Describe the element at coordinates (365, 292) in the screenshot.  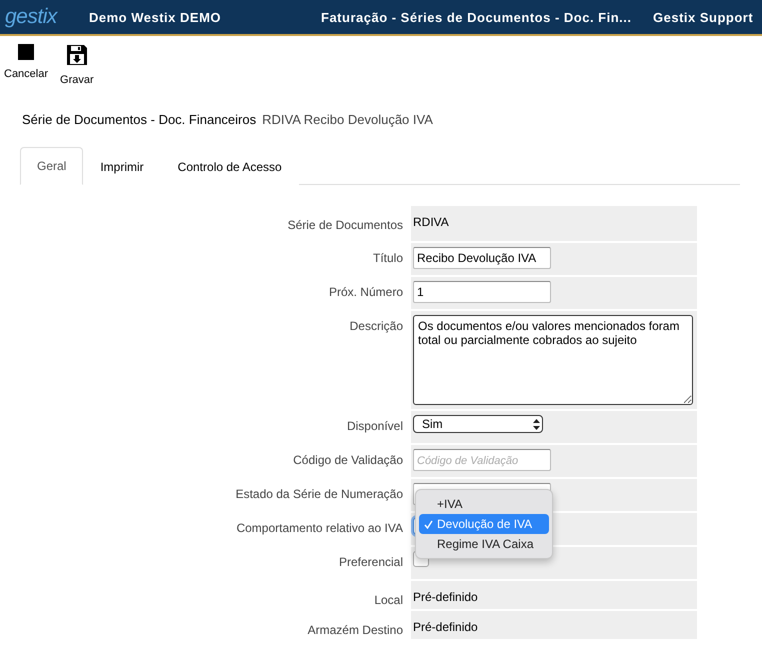
I see `field-label: Próx. Número` at that location.